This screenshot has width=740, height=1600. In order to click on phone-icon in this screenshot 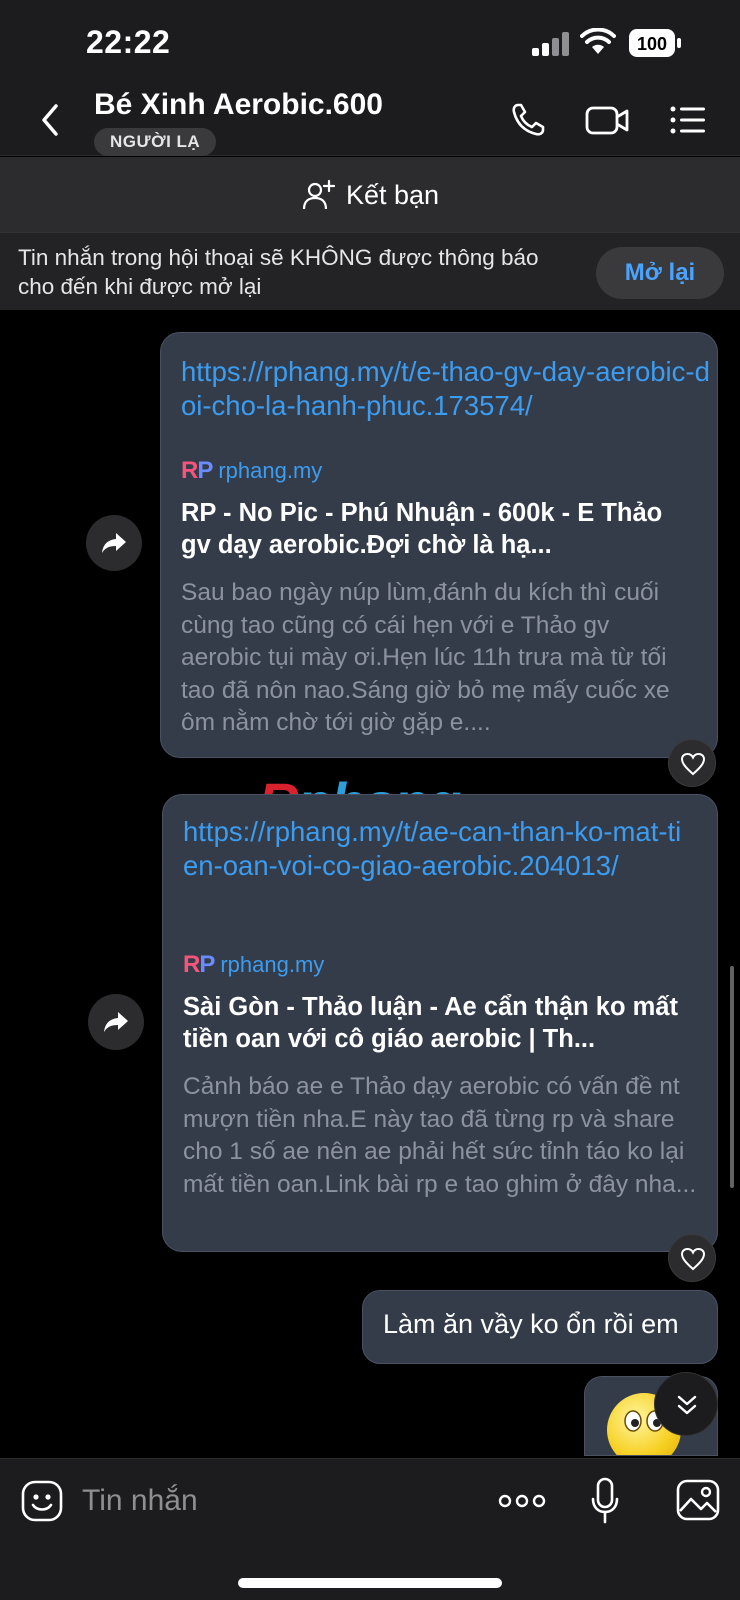, I will do `click(528, 120)`.